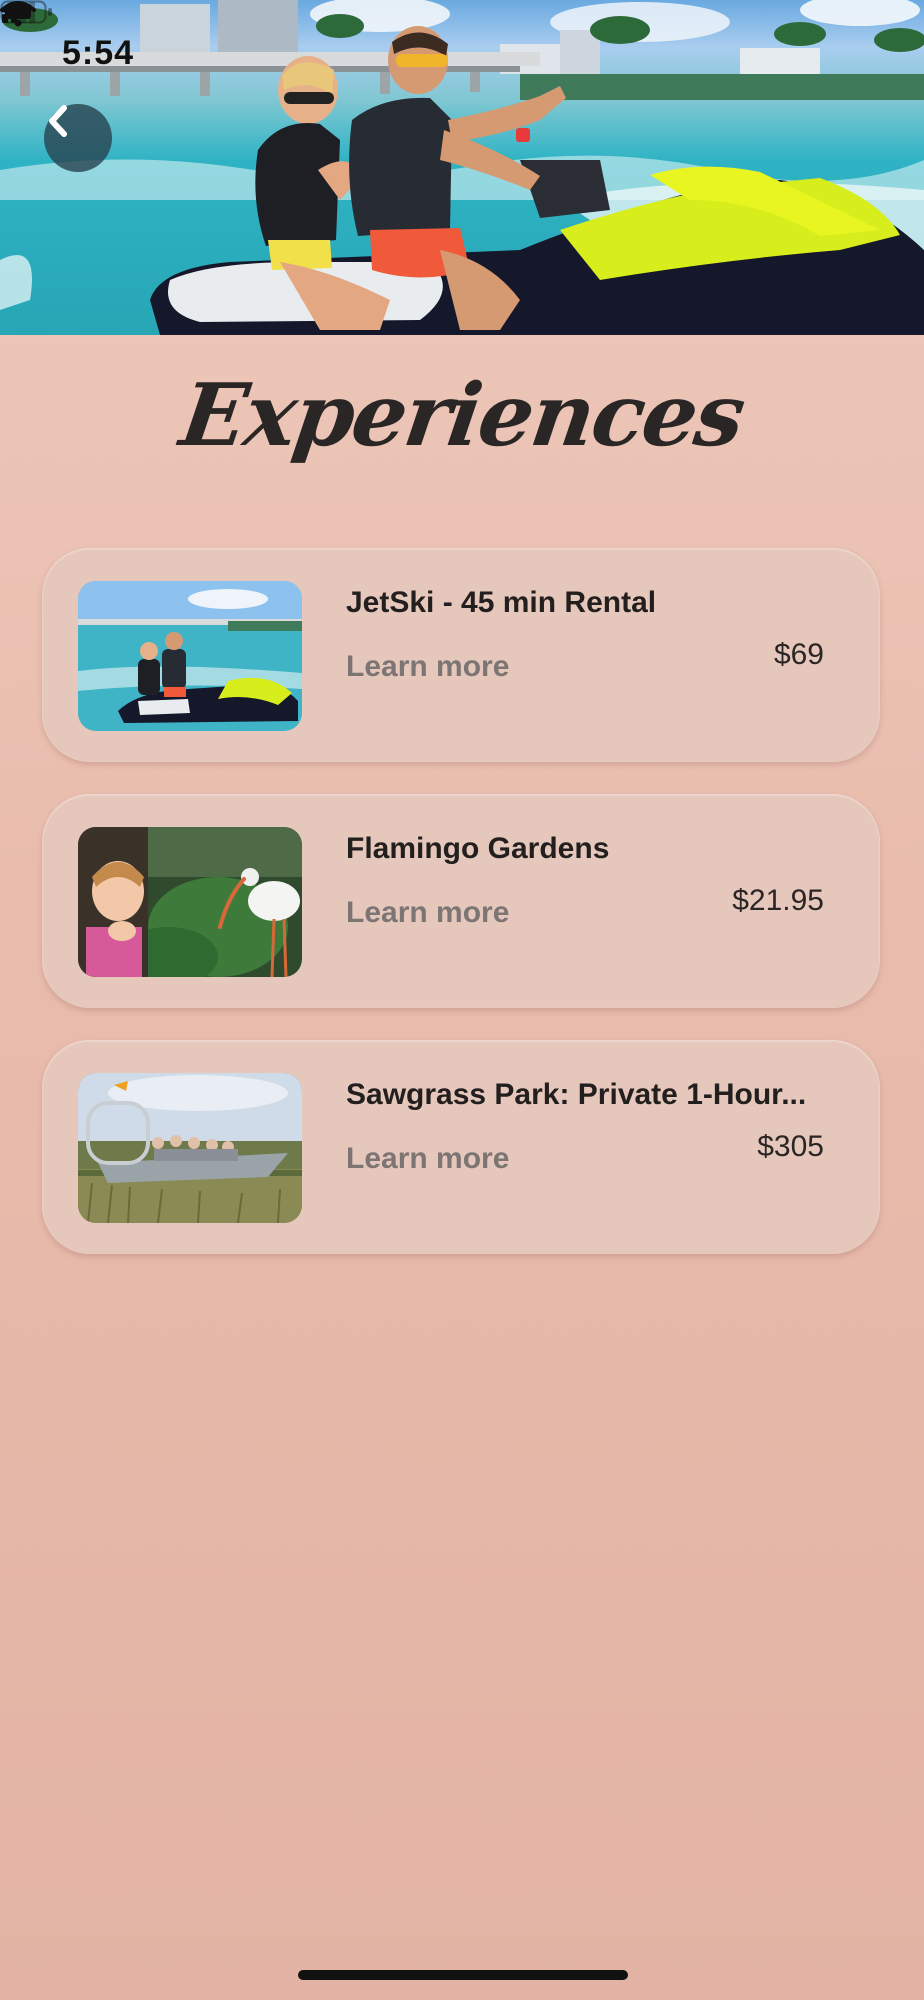 The height and width of the screenshot is (2000, 924). I want to click on status-time: 5:54, so click(98, 53).